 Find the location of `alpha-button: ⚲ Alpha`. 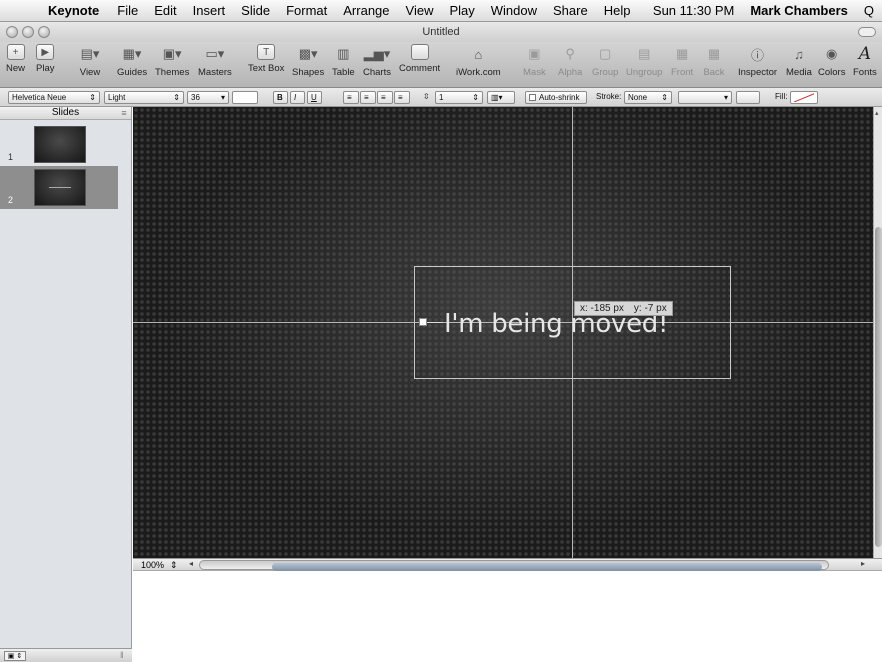

alpha-button: ⚲ Alpha is located at coordinates (570, 61).